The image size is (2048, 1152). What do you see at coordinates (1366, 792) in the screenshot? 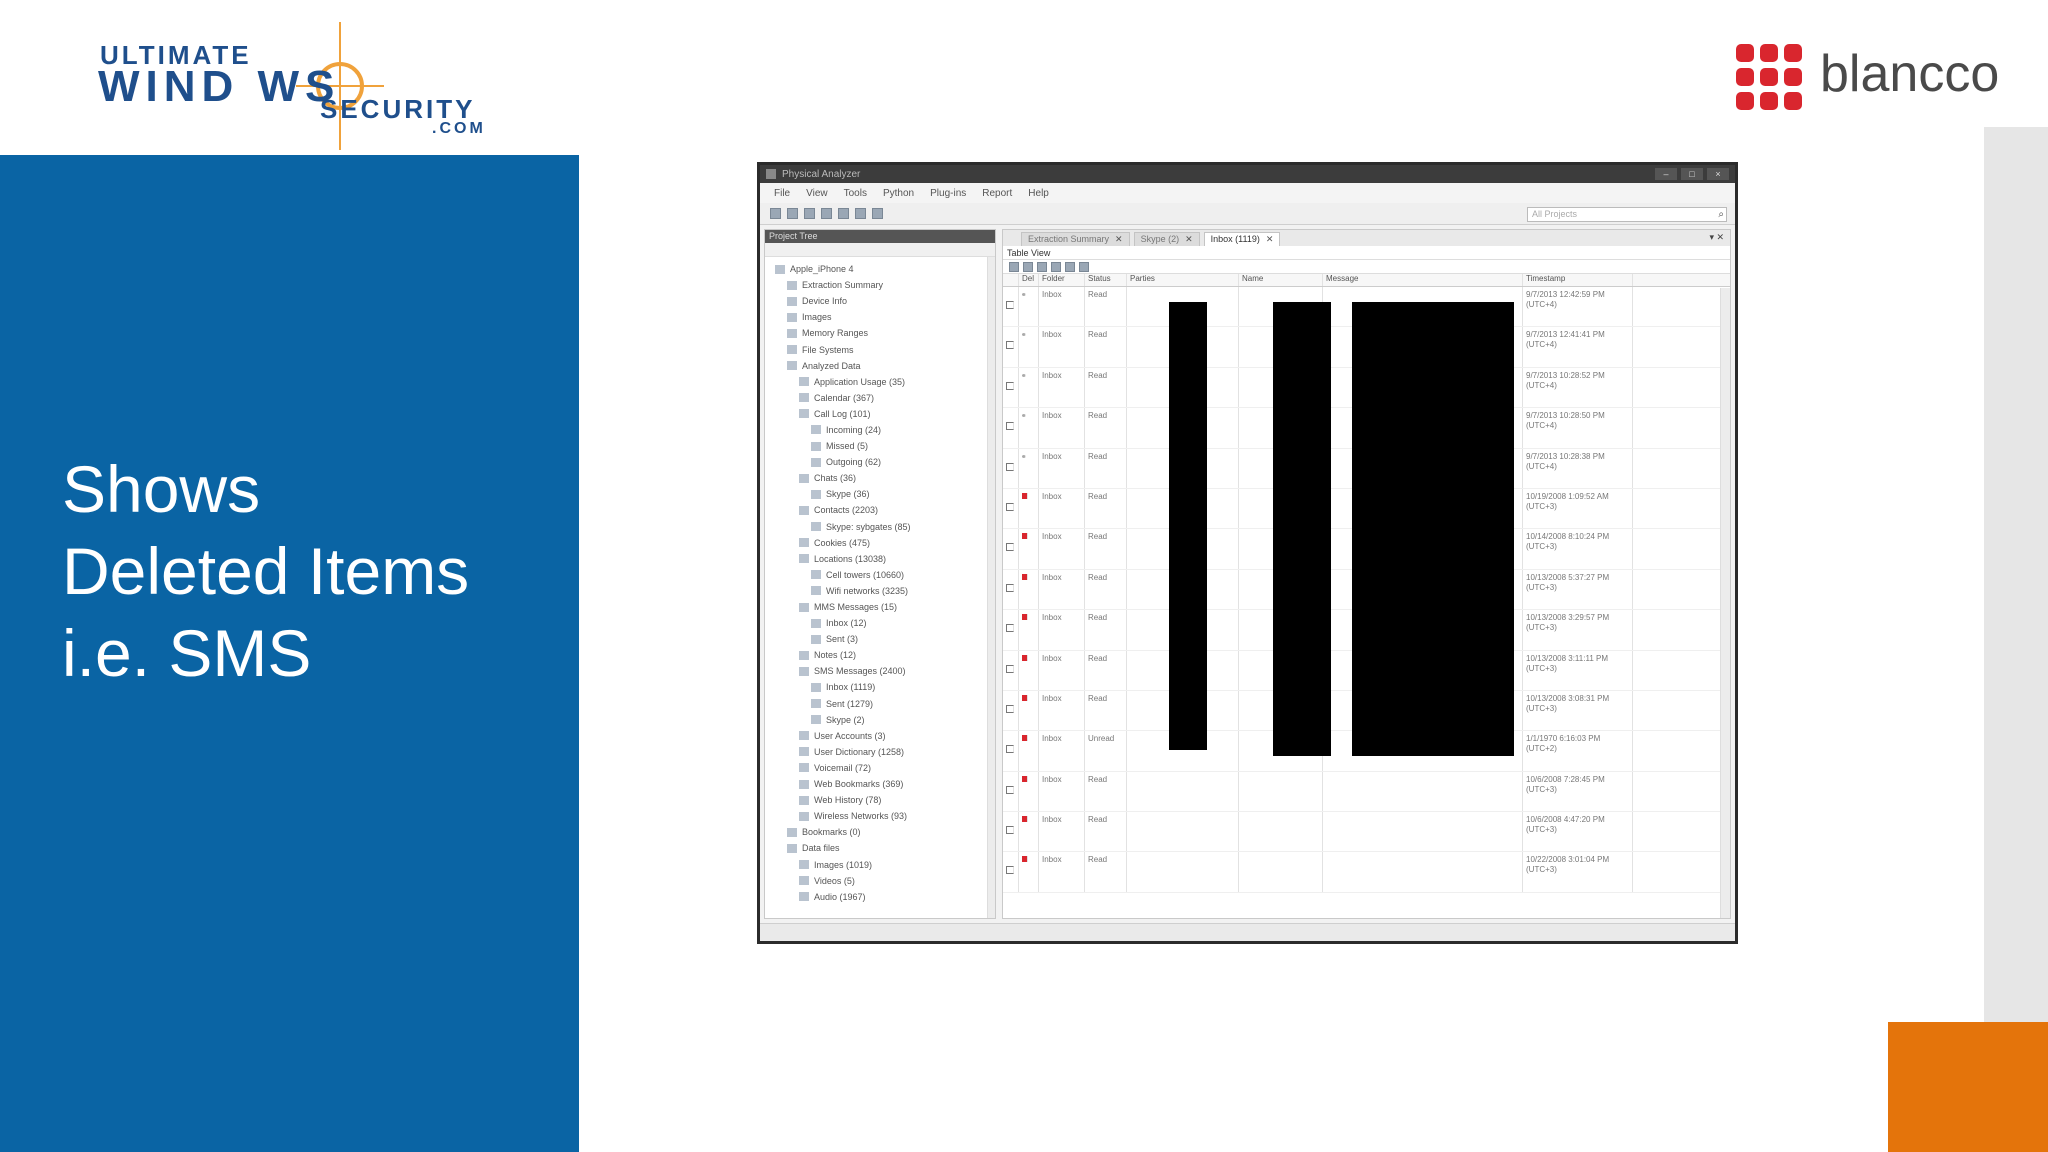
I see `table-row: Inbox Read 10/6/2008 7:28:45 PM (UTC+3)` at bounding box center [1366, 792].